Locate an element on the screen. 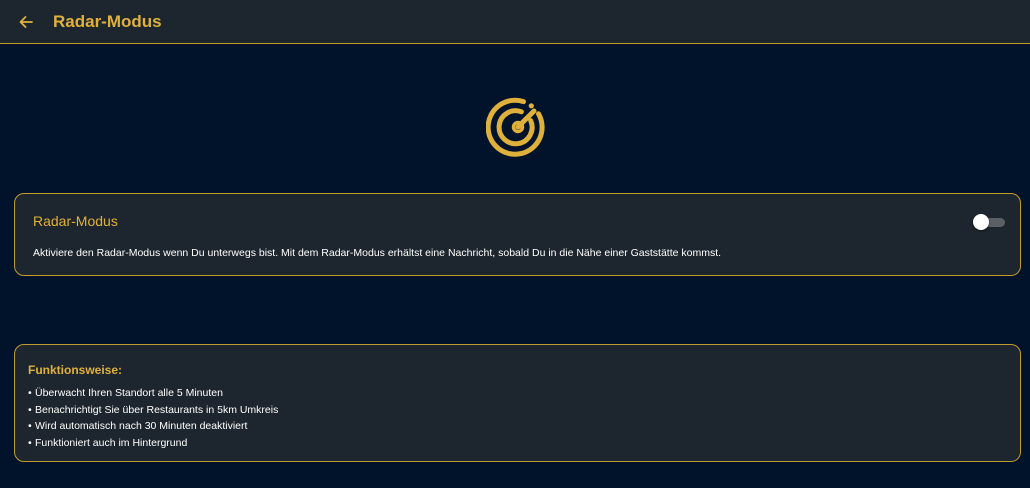 The width and height of the screenshot is (1030, 488). back-button is located at coordinates (26, 22).